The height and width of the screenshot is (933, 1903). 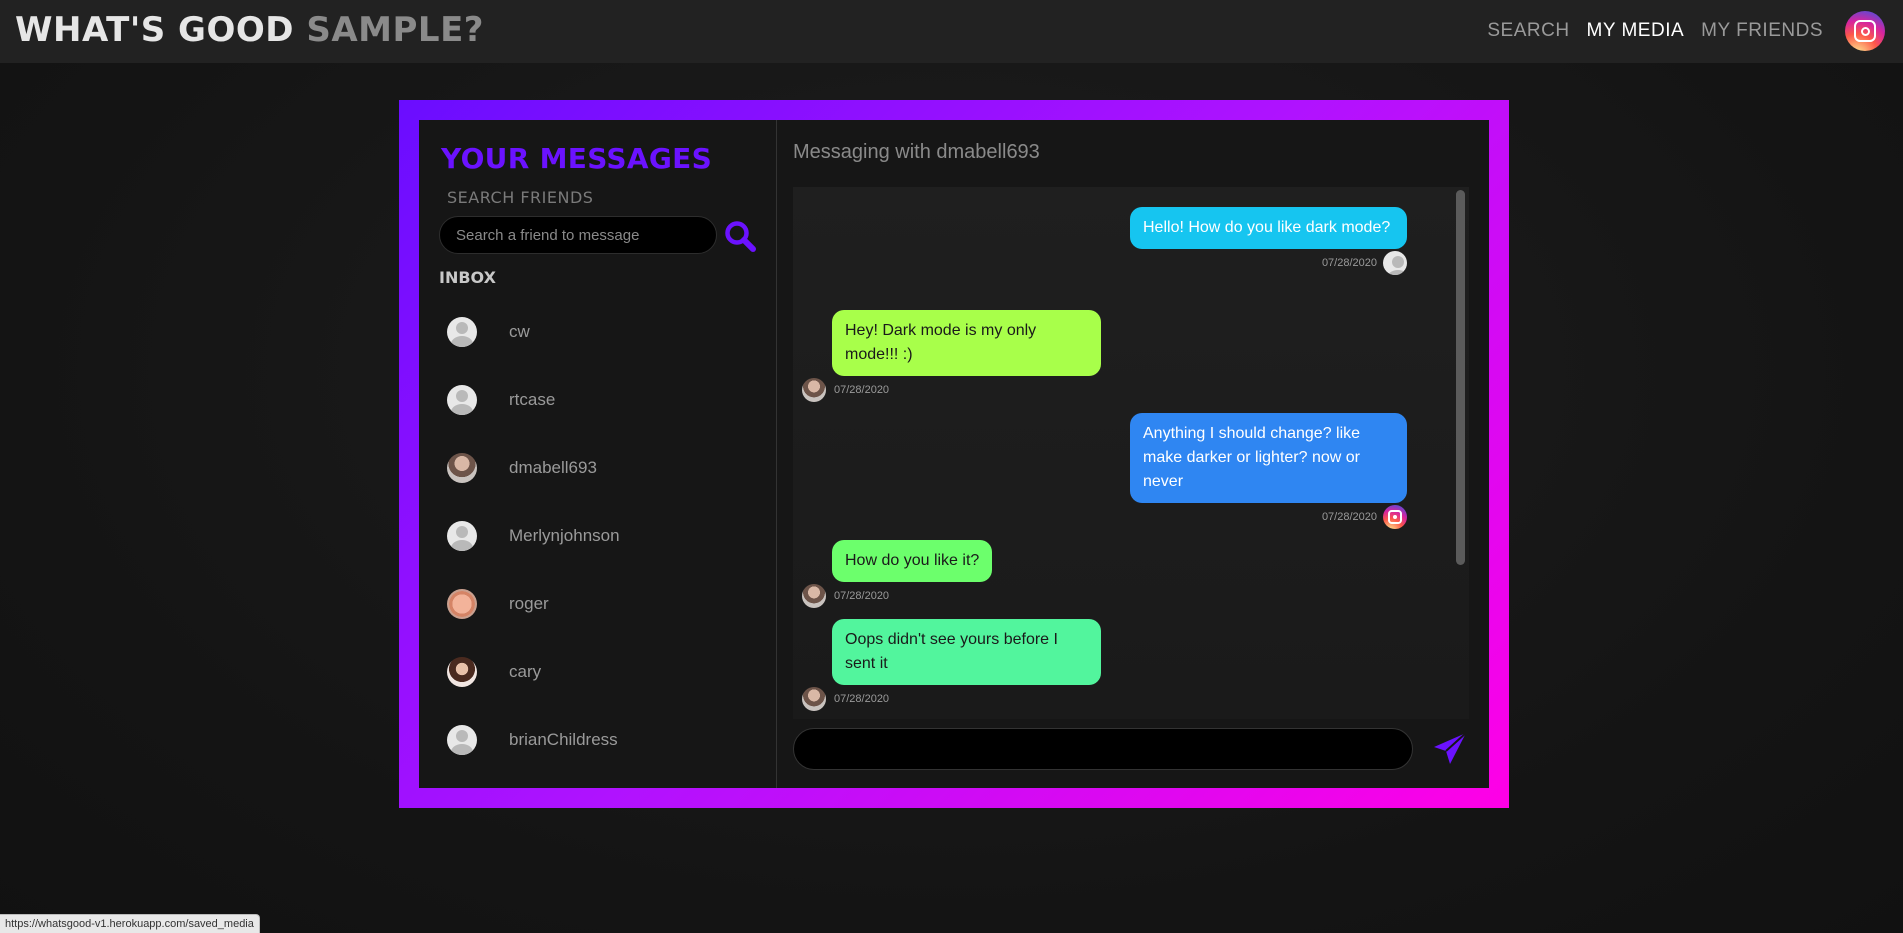 I want to click on inbox-item-name: dmabell693, so click(x=553, y=467).